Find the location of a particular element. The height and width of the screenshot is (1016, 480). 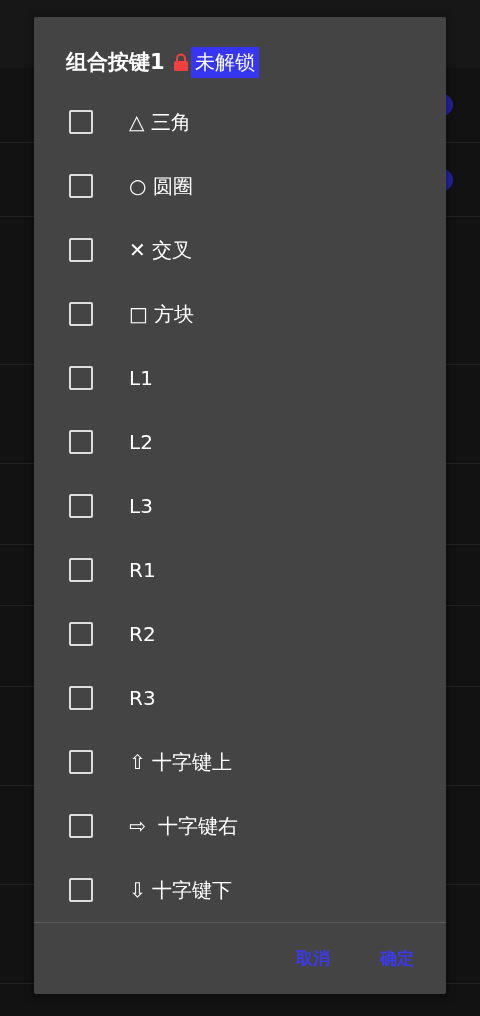

option-label: △ 三角 is located at coordinates (160, 122).